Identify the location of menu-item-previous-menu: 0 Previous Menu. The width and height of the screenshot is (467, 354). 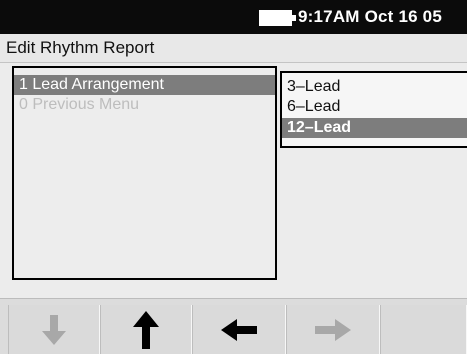
(144, 105).